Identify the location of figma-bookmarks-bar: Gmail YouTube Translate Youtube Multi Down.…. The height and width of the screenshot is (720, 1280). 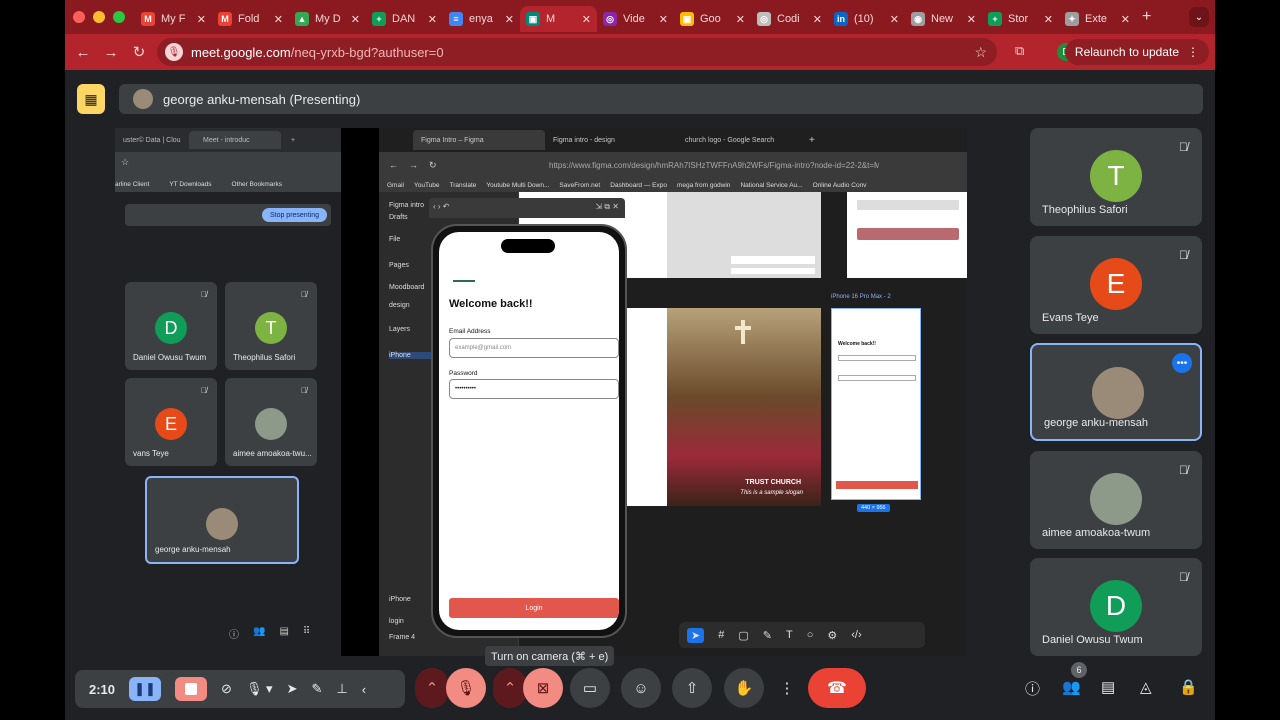
(673, 185).